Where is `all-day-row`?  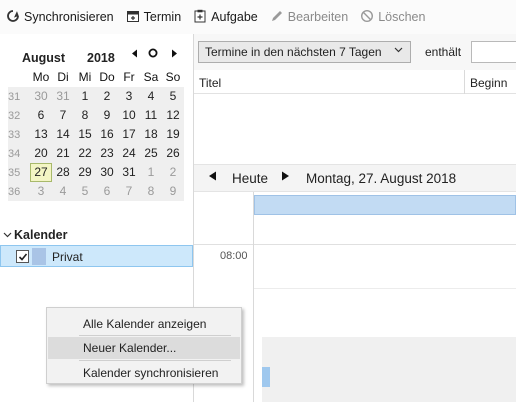 all-day-row is located at coordinates (385, 205).